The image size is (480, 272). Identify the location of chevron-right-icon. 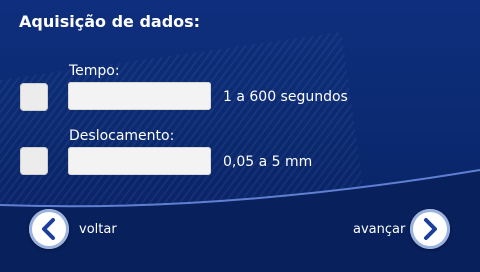
(430, 229).